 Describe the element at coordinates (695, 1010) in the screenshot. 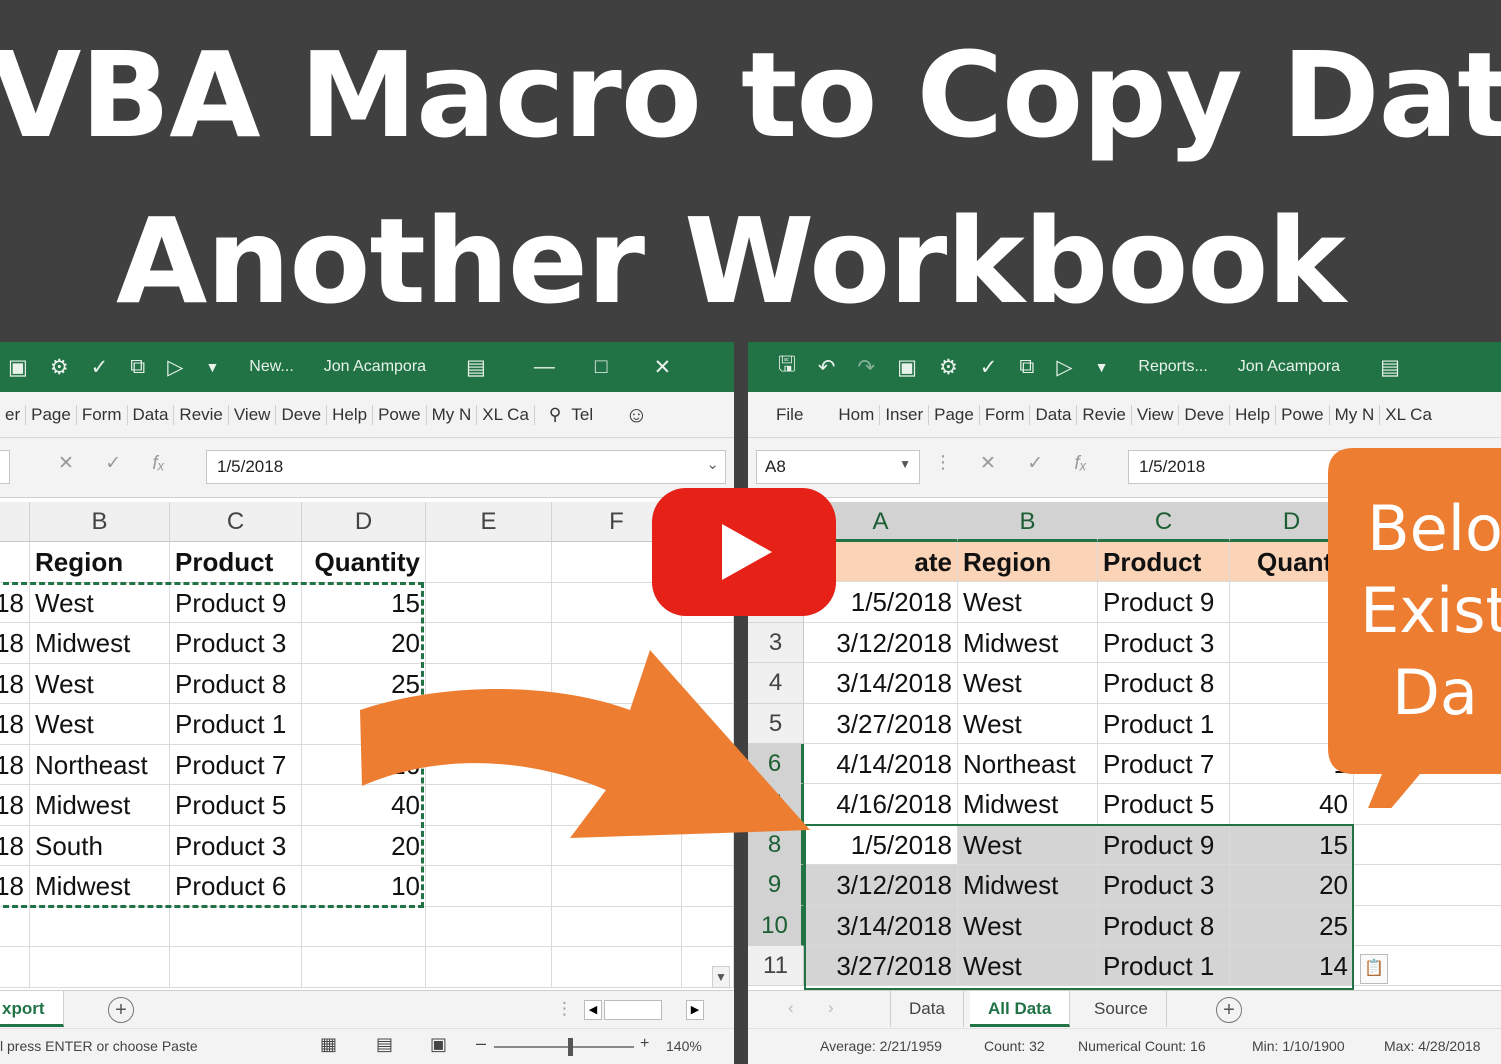

I see `scroll-right-icon: ▶` at that location.